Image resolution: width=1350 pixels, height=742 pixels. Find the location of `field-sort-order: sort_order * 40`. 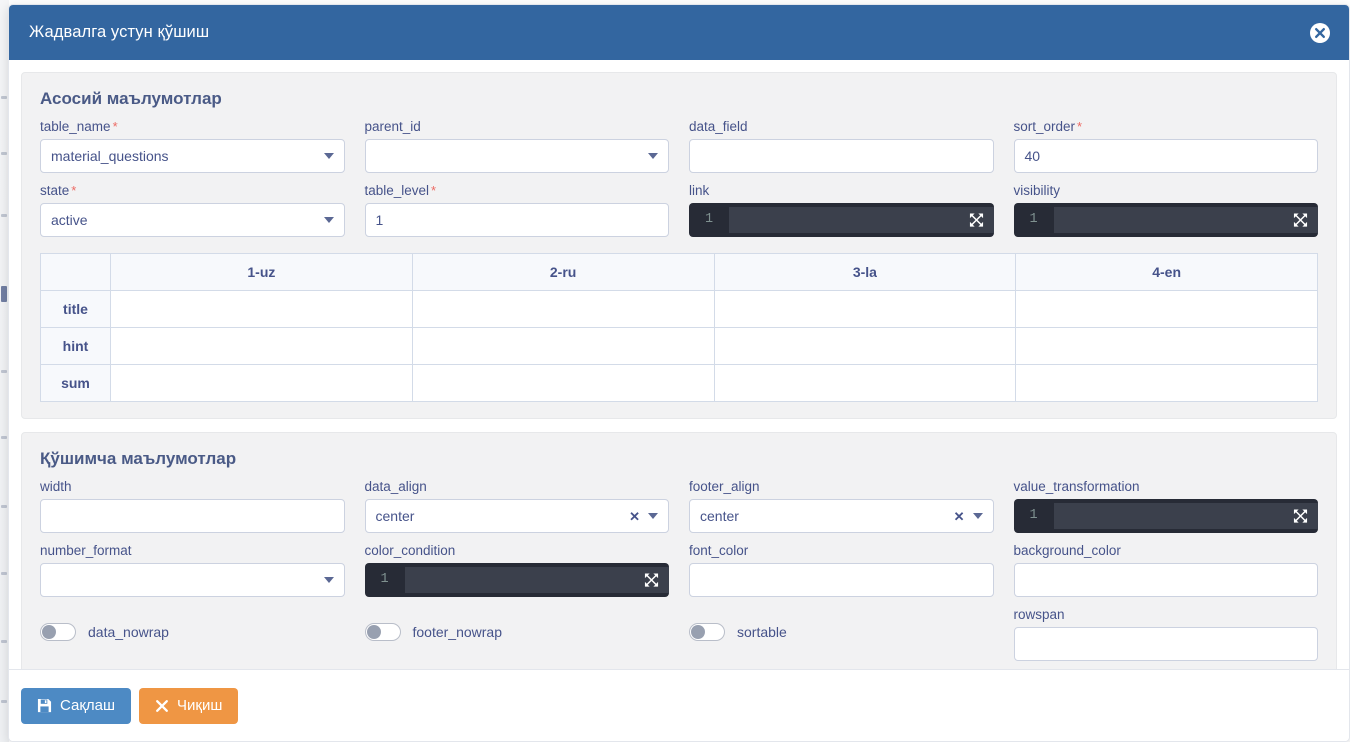

field-sort-order: sort_order * 40 is located at coordinates (1165, 146).